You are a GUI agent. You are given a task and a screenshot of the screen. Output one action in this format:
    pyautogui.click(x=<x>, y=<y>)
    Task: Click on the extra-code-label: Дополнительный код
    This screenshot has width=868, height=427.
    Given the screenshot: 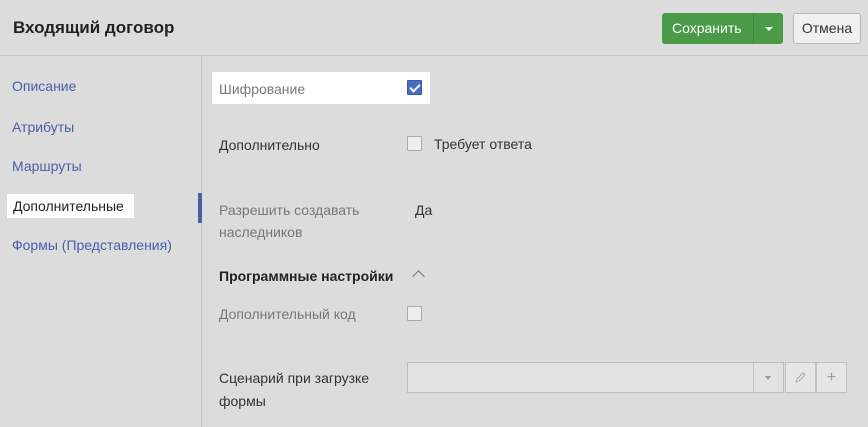 What is the action you would take?
    pyautogui.click(x=287, y=314)
    